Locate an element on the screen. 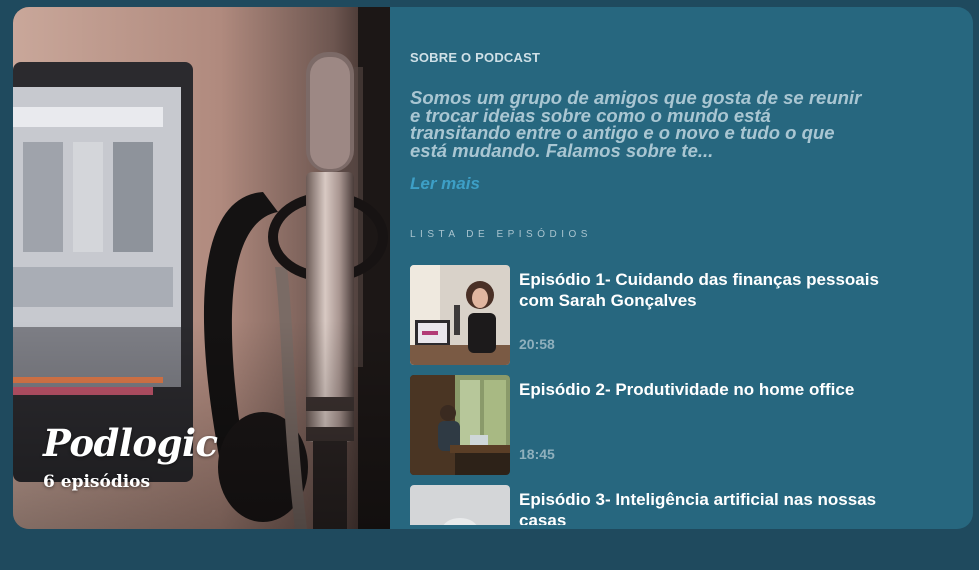  episode-title: Episódio 2- Produtividade no home office is located at coordinates (687, 389).